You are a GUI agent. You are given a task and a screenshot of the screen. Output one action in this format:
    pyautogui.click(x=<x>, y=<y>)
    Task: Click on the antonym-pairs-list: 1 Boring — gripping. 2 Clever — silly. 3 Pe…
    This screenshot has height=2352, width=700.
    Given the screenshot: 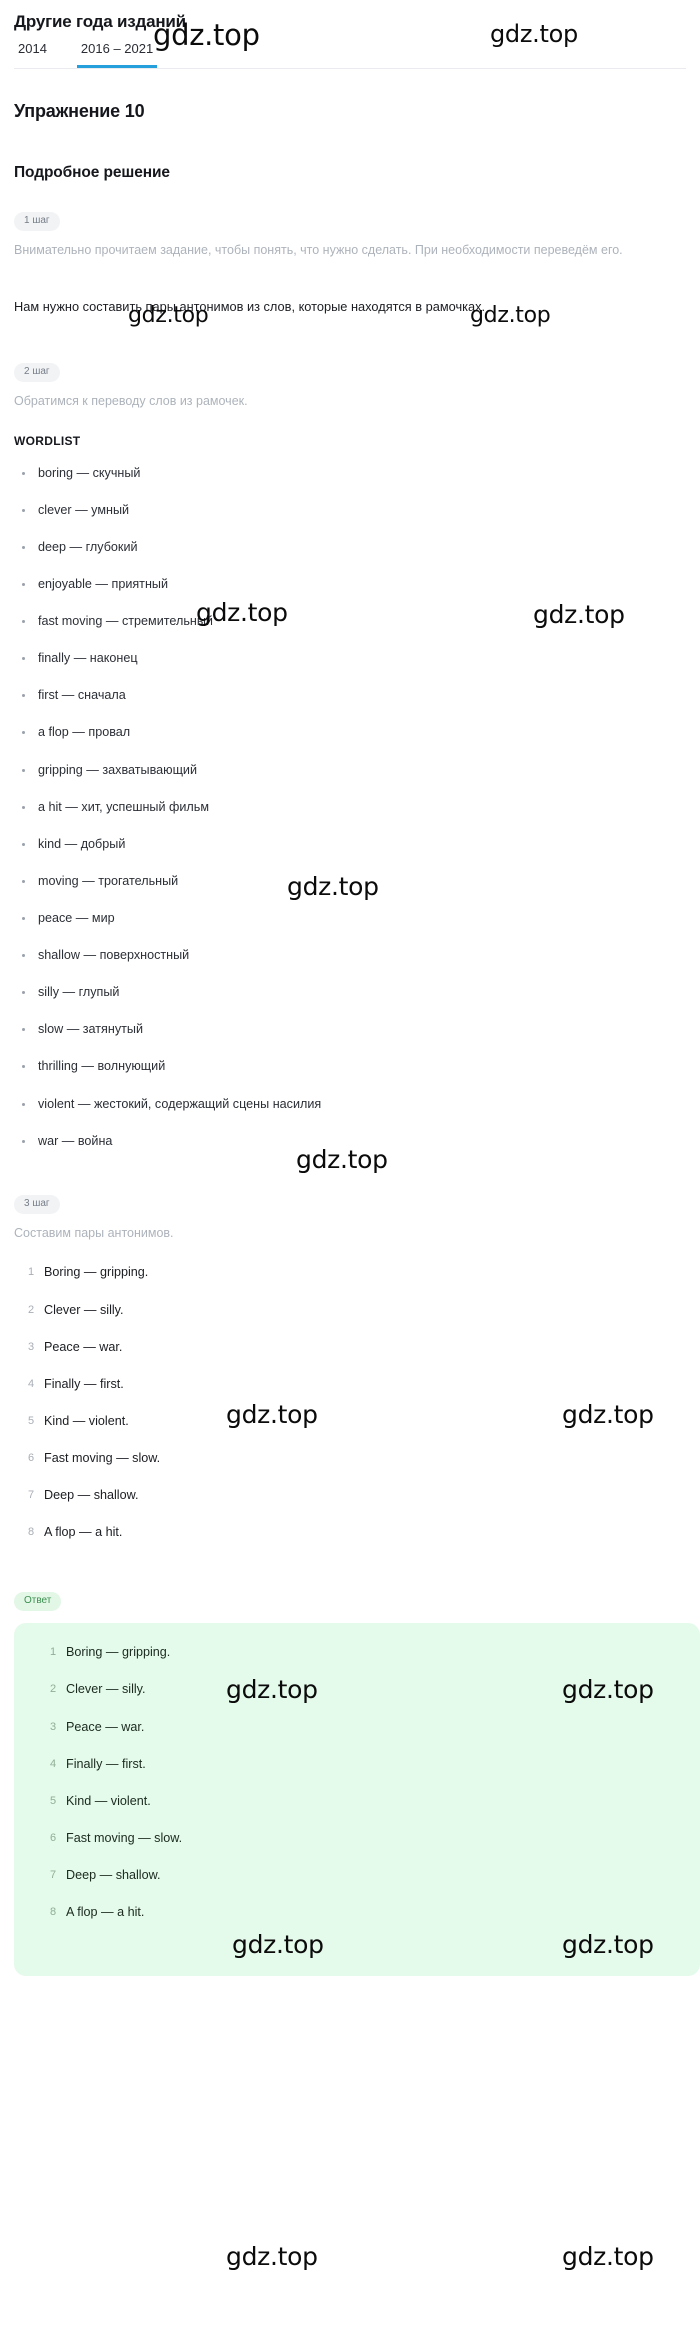 What is the action you would take?
    pyautogui.click(x=350, y=1402)
    